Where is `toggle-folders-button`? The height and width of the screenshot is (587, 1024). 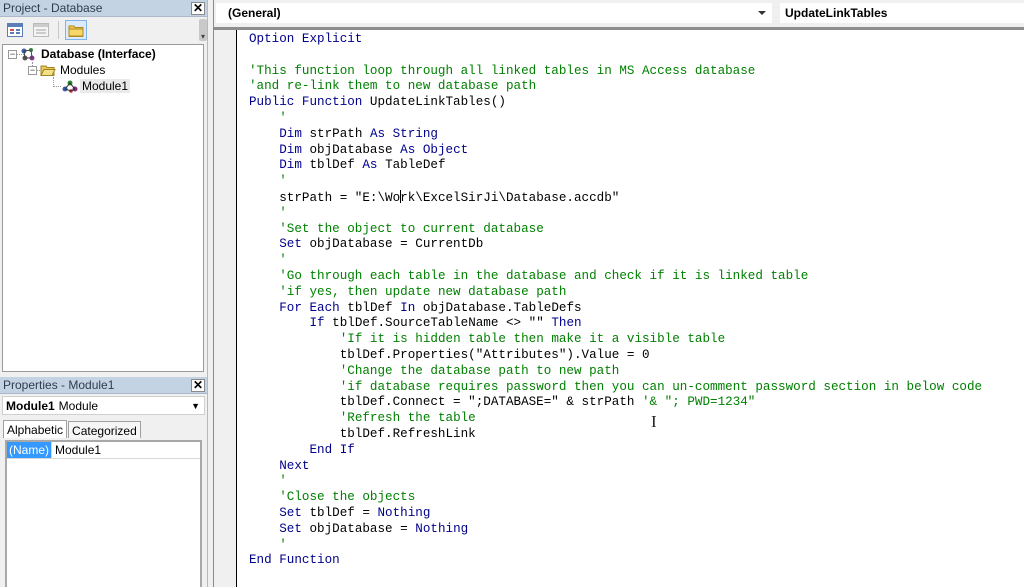 toggle-folders-button is located at coordinates (76, 30).